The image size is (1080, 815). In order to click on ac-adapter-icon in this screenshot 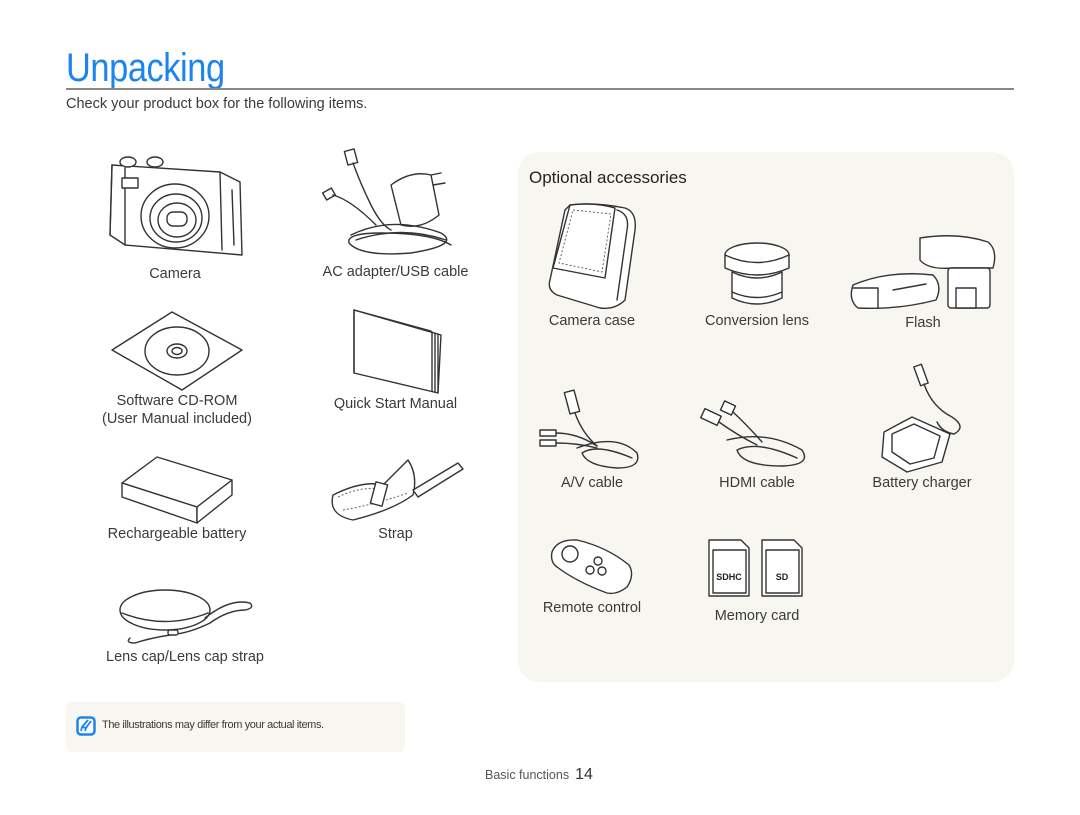, I will do `click(386, 201)`.